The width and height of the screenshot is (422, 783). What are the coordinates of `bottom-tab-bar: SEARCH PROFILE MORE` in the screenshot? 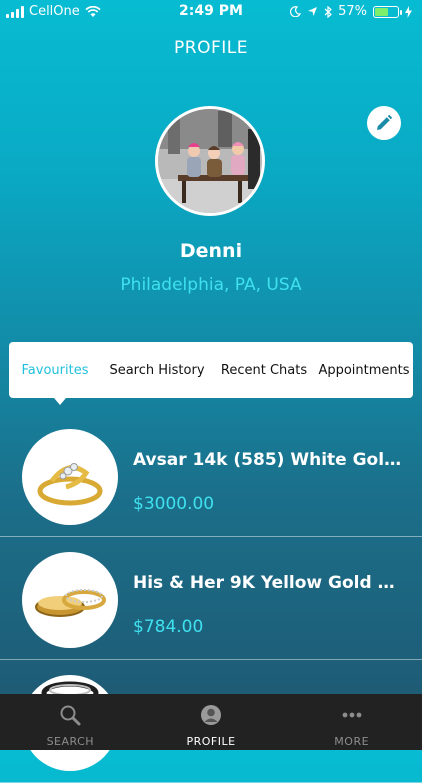 It's located at (211, 722).